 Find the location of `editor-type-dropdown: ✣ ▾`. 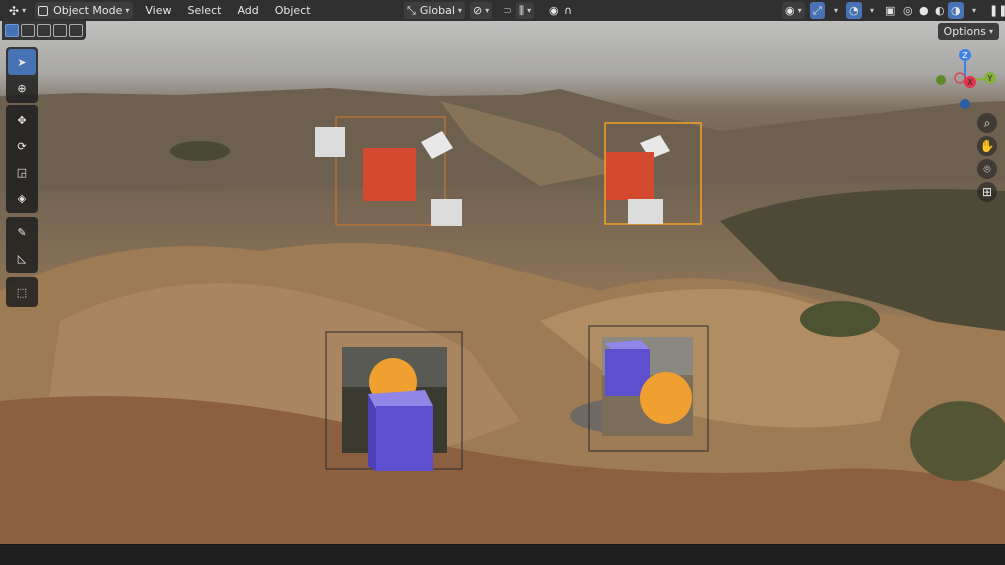

editor-type-dropdown: ✣ ▾ is located at coordinates (17, 10).